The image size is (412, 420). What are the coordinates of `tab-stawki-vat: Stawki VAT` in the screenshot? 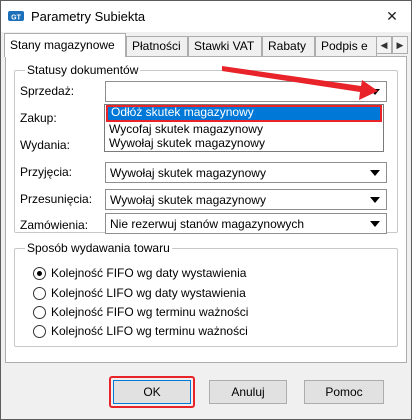 It's located at (225, 46).